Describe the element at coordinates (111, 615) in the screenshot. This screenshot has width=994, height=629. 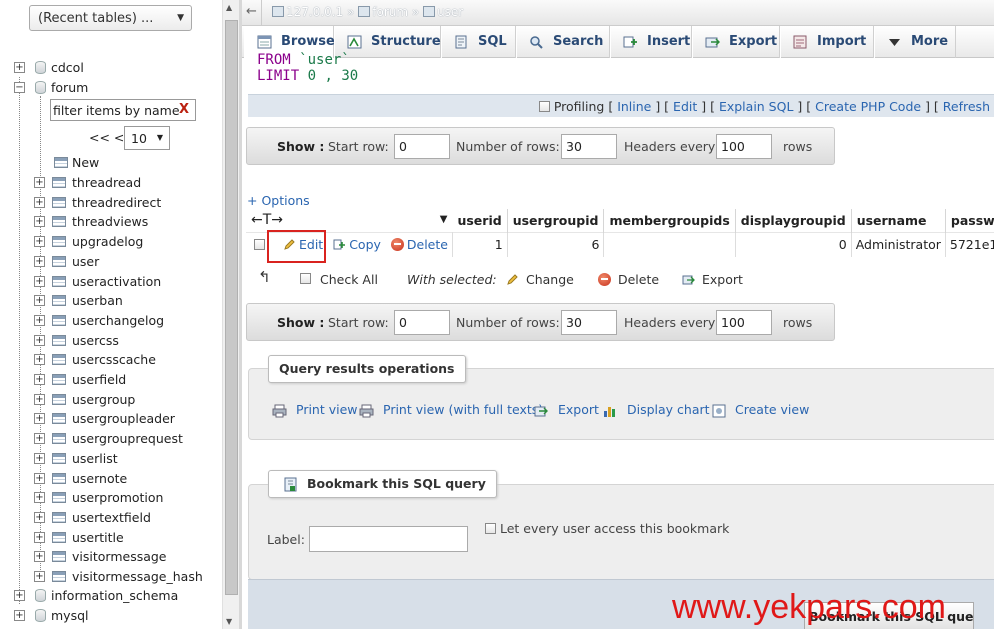
I see `db-item-mysql: + mysql` at that location.